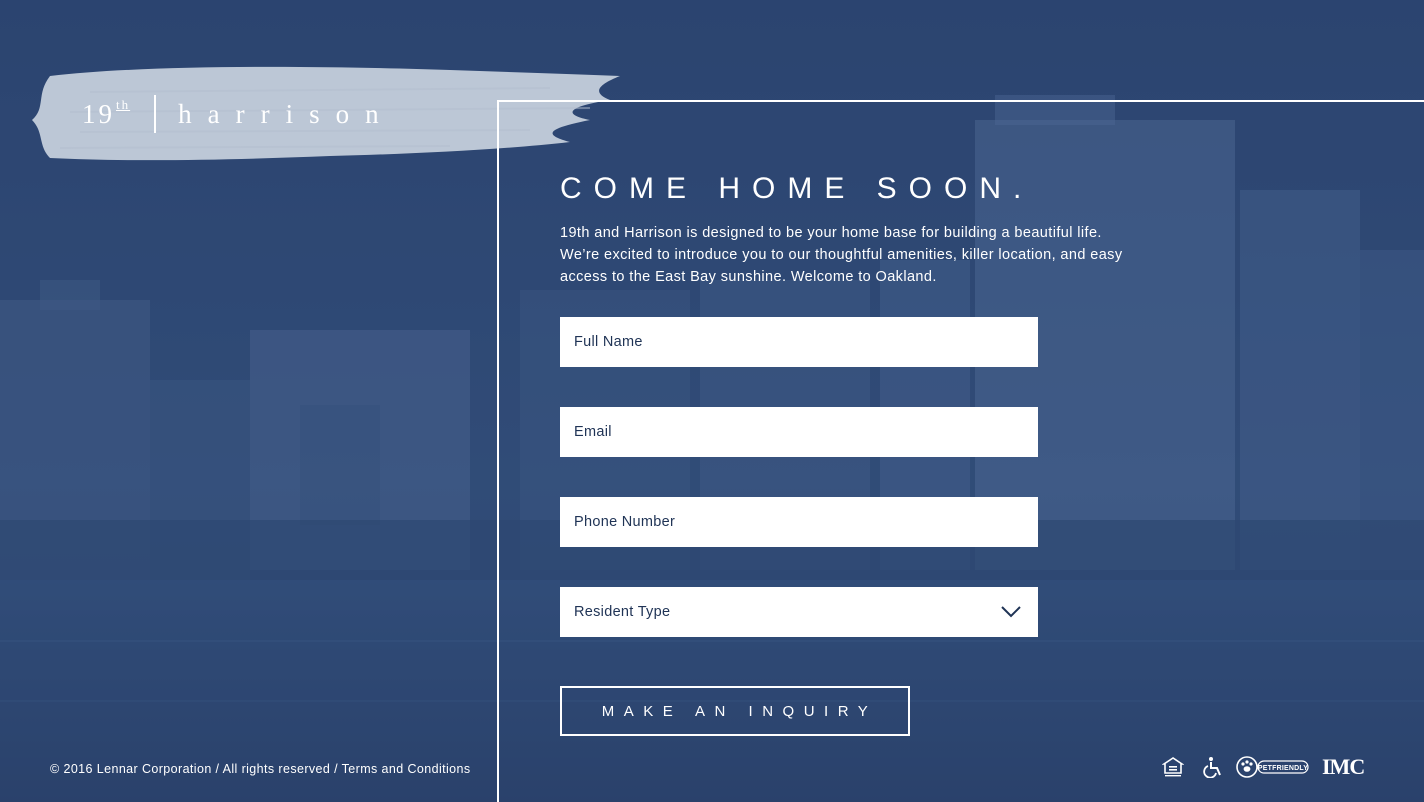 This screenshot has height=802, width=1424. Describe the element at coordinates (799, 612) in the screenshot. I see `resident-type-select: Resident Type` at that location.